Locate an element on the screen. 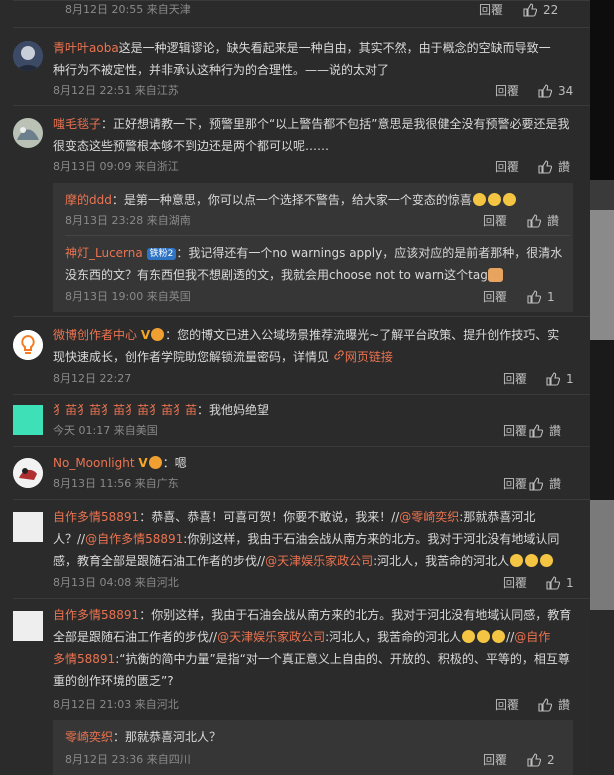 The width and height of the screenshot is (614, 775). reply-text: 摩的ddd：是第一种意思，你可以点一个选择不警告，给大家一个变态的惊喜 is located at coordinates (317, 200).